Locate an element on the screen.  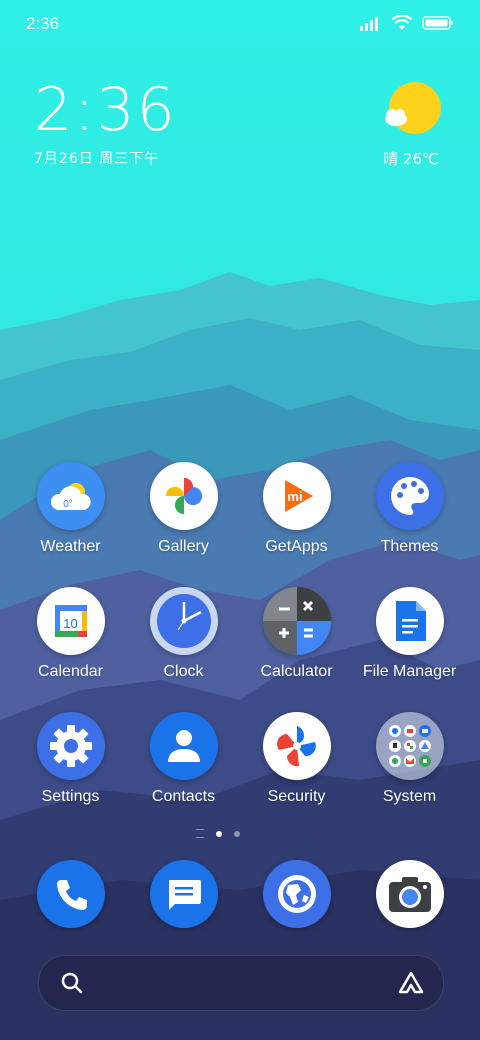
app-label: Security is located at coordinates (296, 796).